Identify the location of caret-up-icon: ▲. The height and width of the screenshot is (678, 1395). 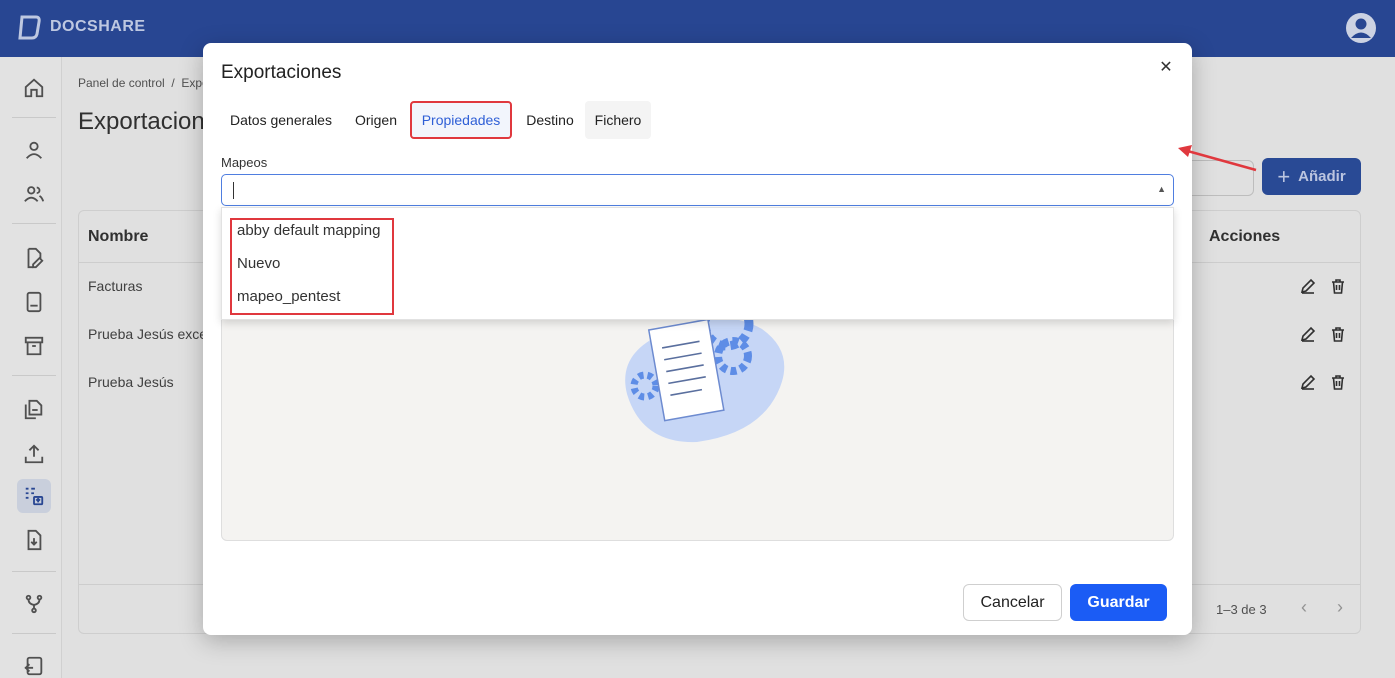
(1161, 189).